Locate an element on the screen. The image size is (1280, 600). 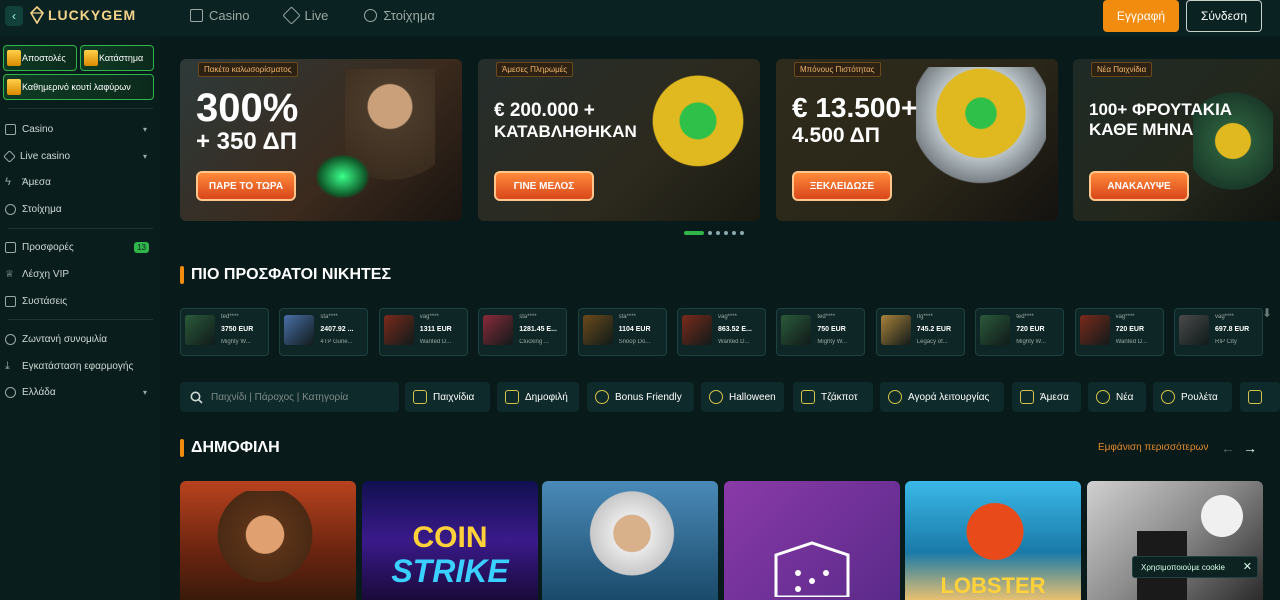
winner-username: ted**** is located at coordinates (230, 317).